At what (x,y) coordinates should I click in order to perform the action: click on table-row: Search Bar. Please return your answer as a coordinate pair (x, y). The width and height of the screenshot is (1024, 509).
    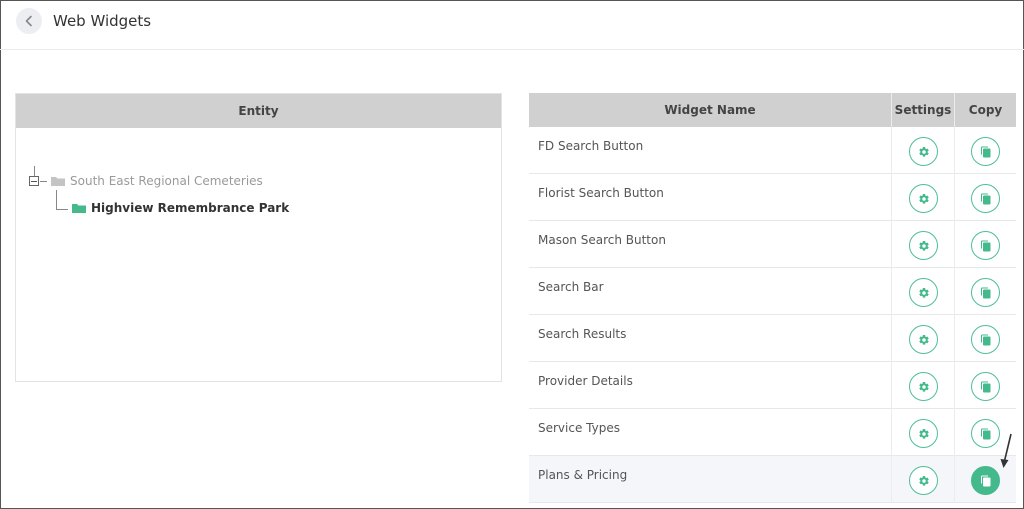
    Looking at the image, I should click on (772, 291).